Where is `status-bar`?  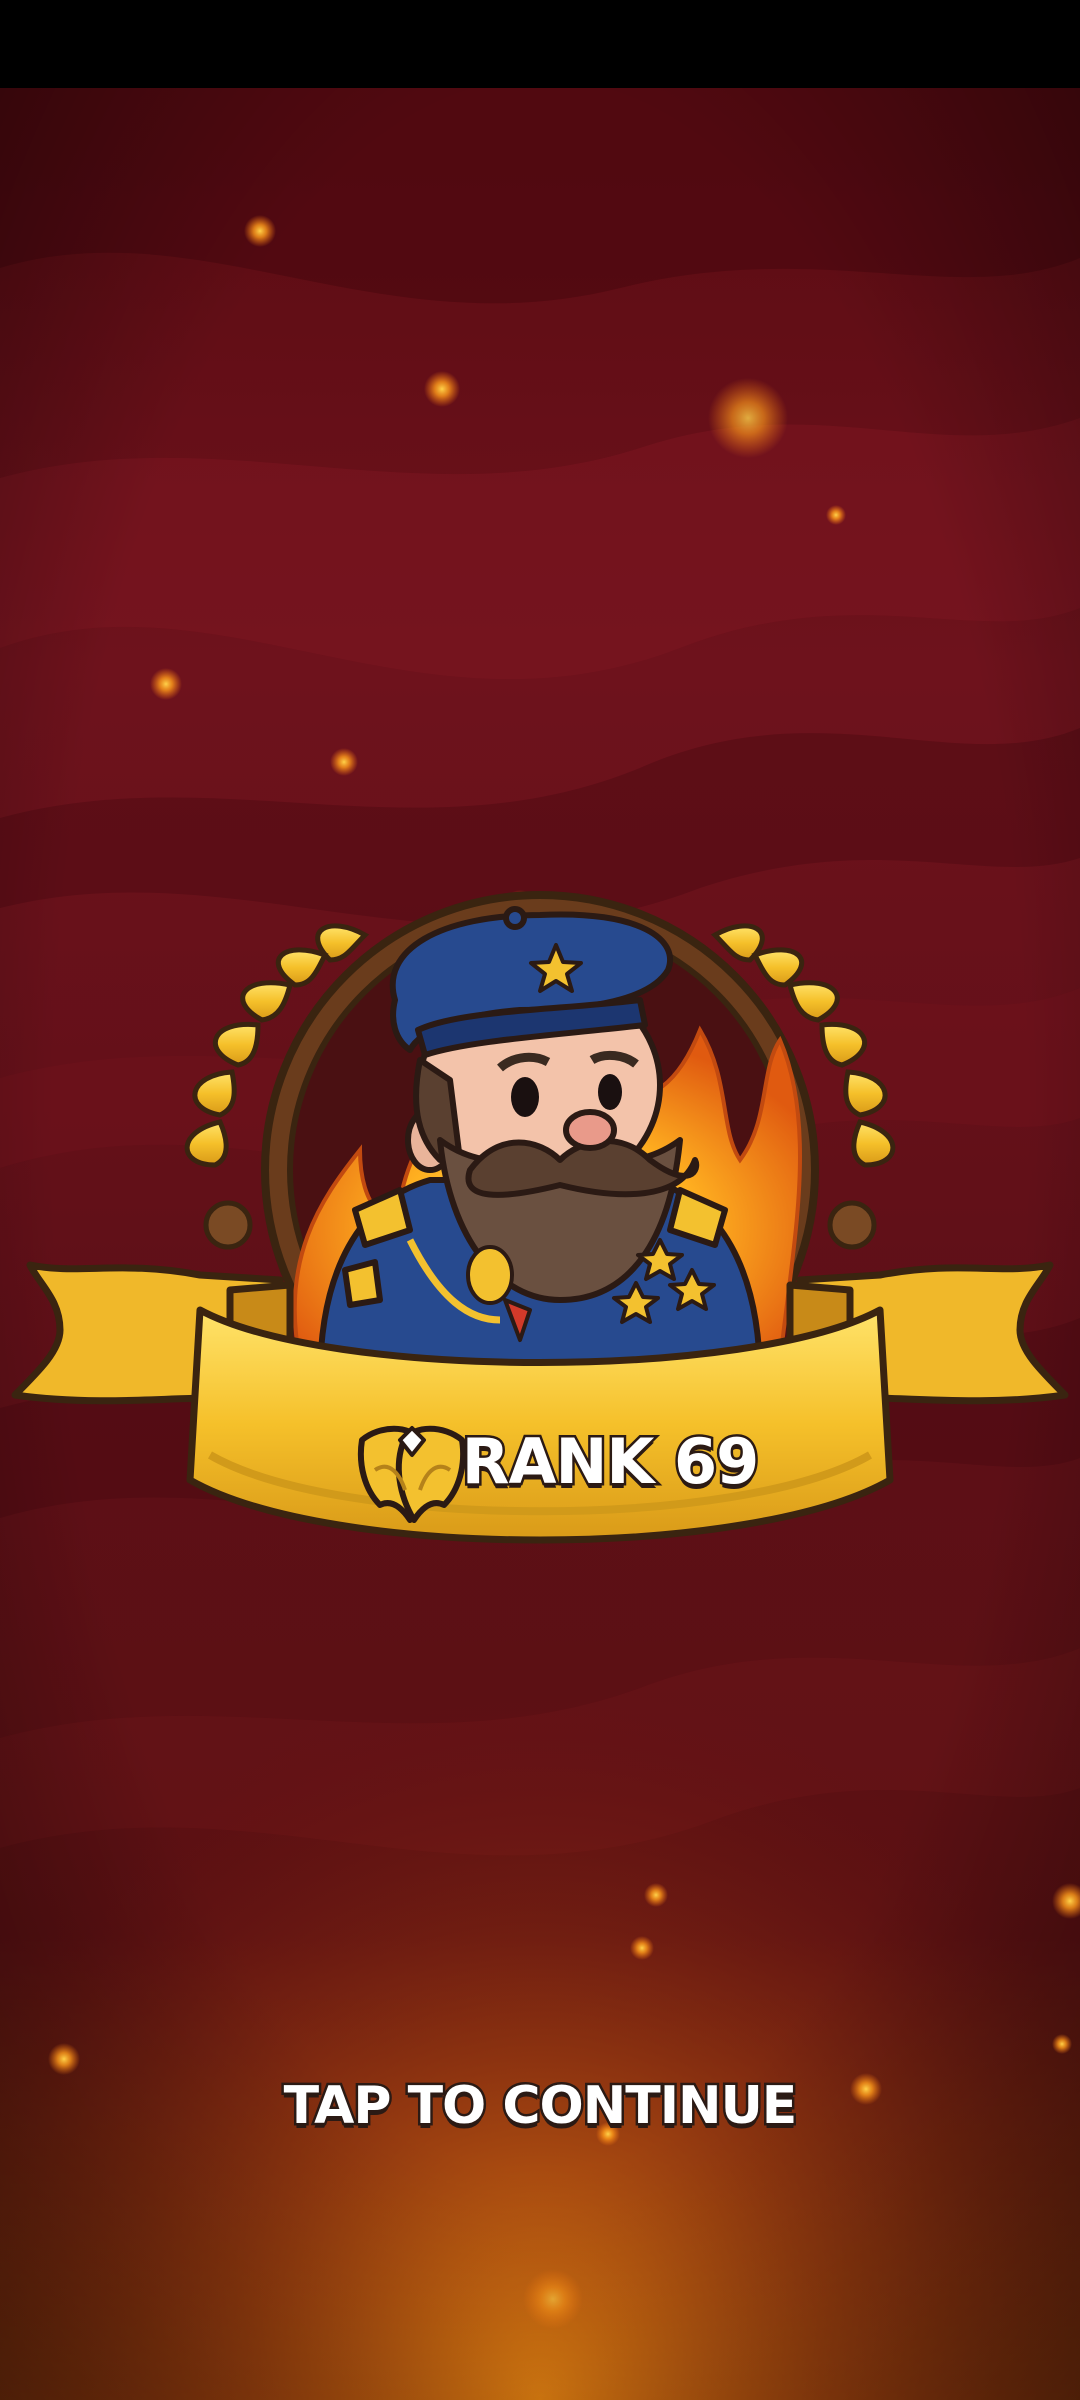
status-bar is located at coordinates (540, 44).